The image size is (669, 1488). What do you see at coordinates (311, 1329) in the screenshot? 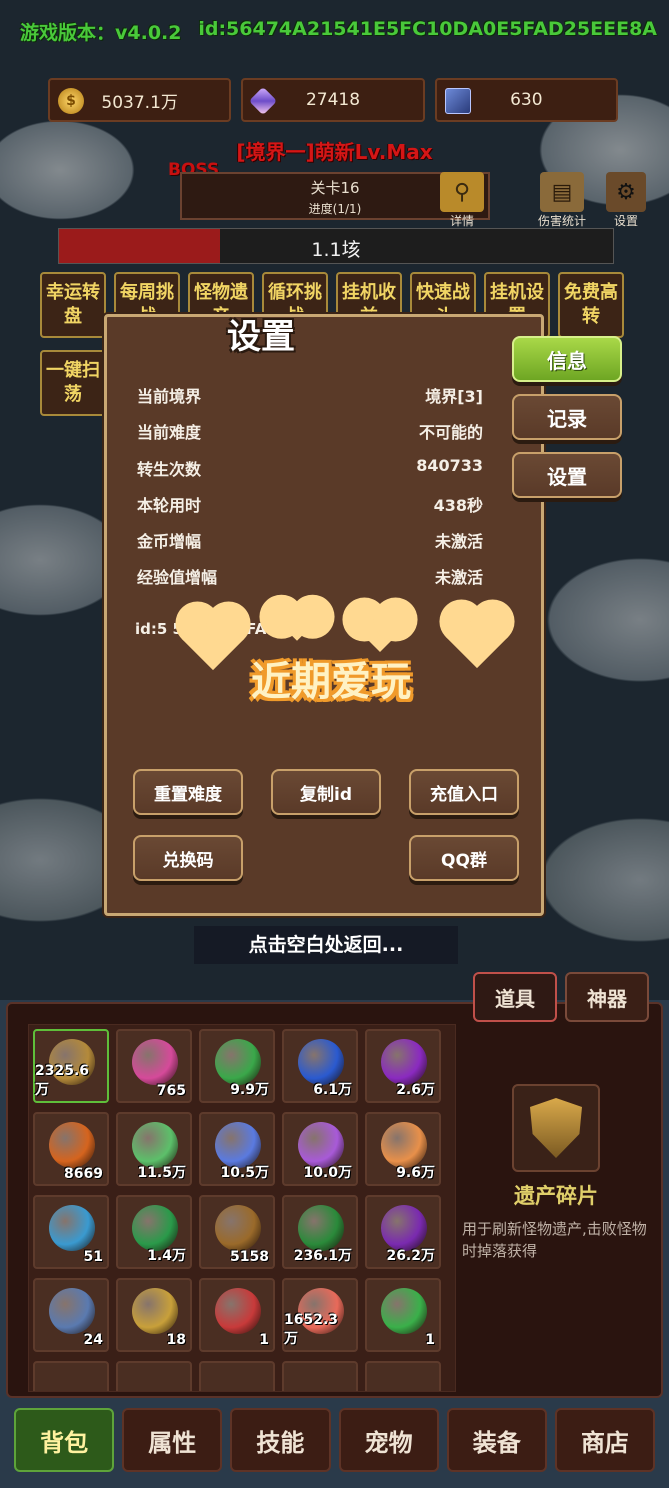
I see `item-count: 1652.3万` at bounding box center [311, 1329].